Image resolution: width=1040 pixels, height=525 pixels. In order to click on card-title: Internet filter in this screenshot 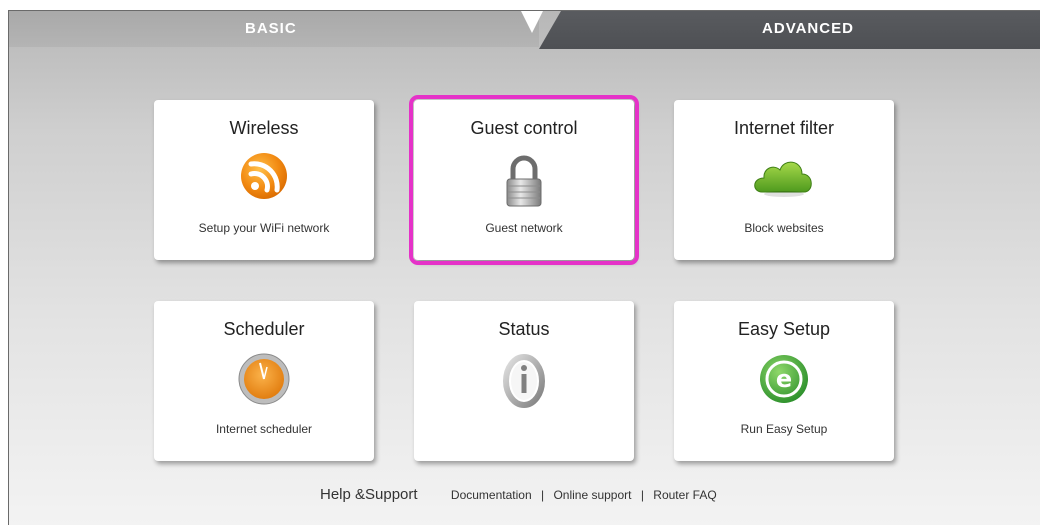, I will do `click(784, 128)`.